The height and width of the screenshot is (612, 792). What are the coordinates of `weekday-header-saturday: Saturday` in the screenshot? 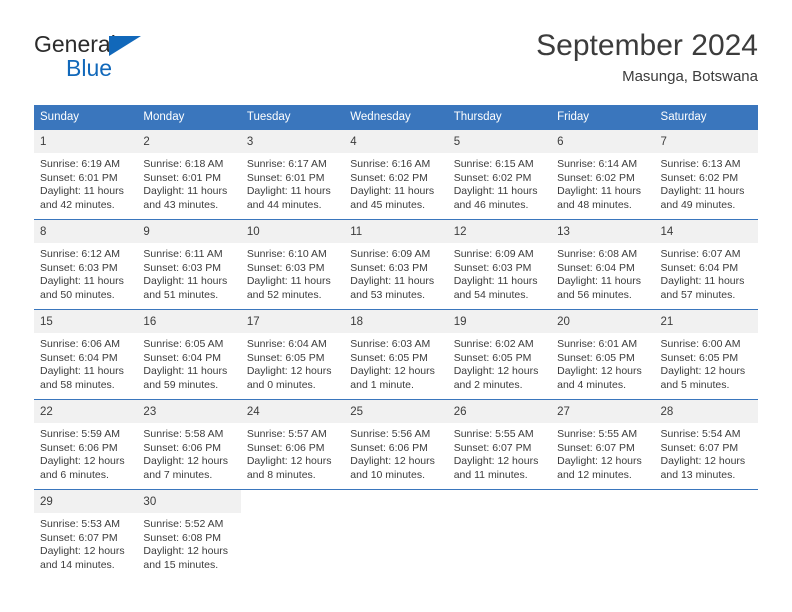 It's located at (683, 117).